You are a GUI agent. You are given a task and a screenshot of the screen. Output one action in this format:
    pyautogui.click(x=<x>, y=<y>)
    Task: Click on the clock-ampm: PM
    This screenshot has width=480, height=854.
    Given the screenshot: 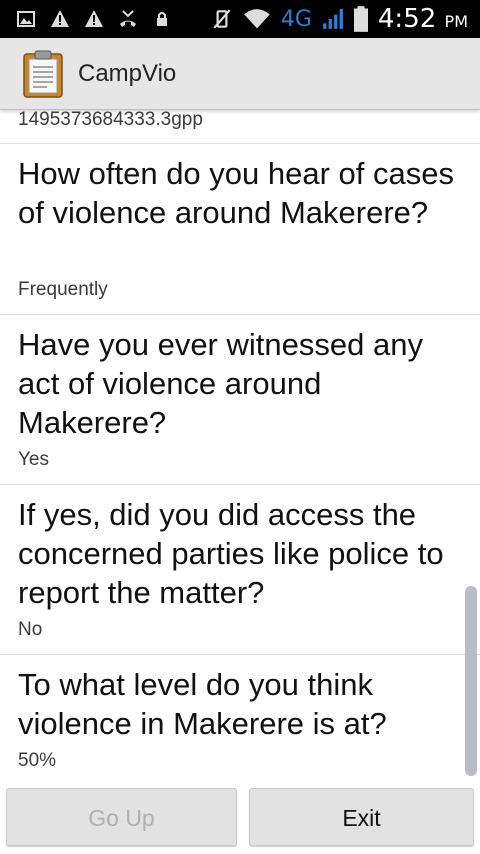 What is the action you would take?
    pyautogui.click(x=456, y=21)
    